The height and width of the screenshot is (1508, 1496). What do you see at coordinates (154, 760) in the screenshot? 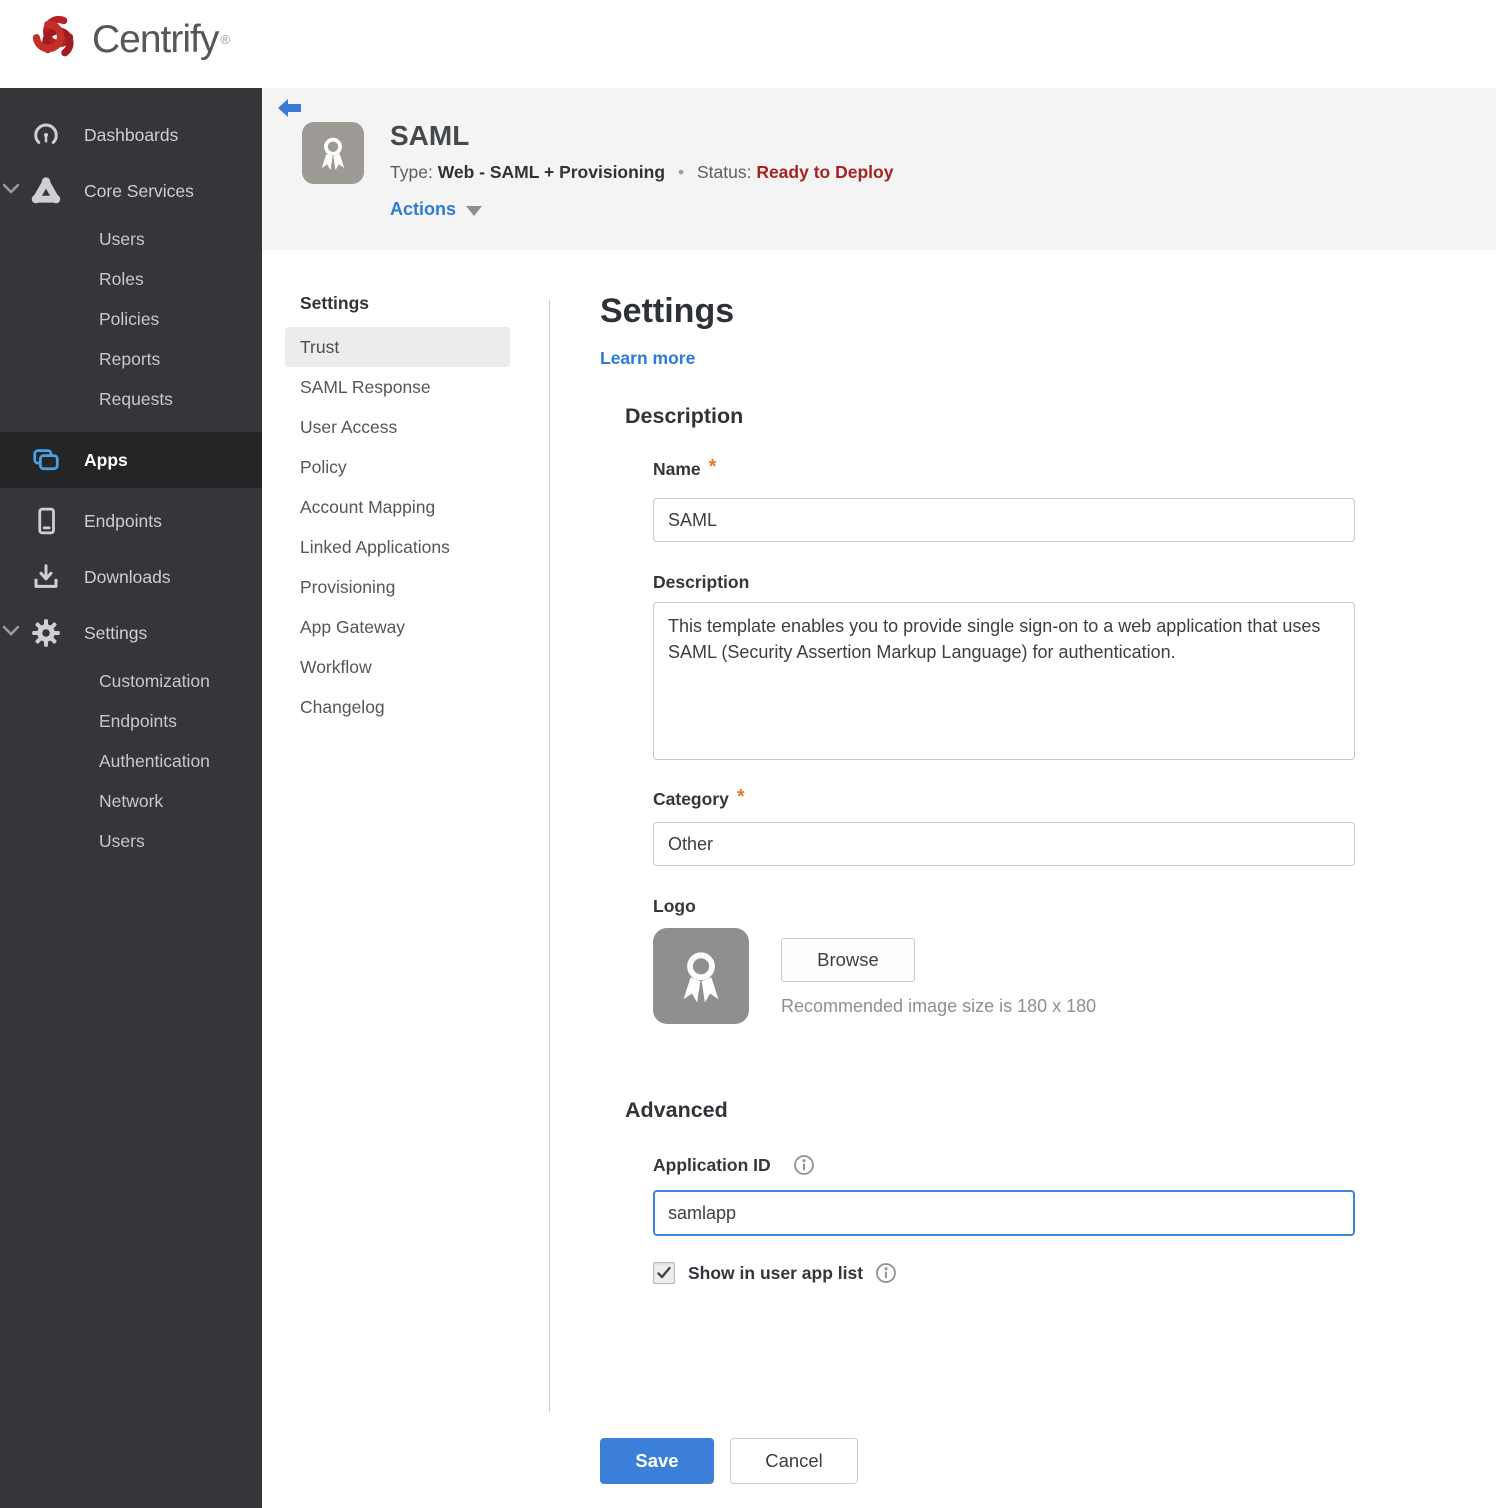
I see `sidebar-item-label: Authentication` at bounding box center [154, 760].